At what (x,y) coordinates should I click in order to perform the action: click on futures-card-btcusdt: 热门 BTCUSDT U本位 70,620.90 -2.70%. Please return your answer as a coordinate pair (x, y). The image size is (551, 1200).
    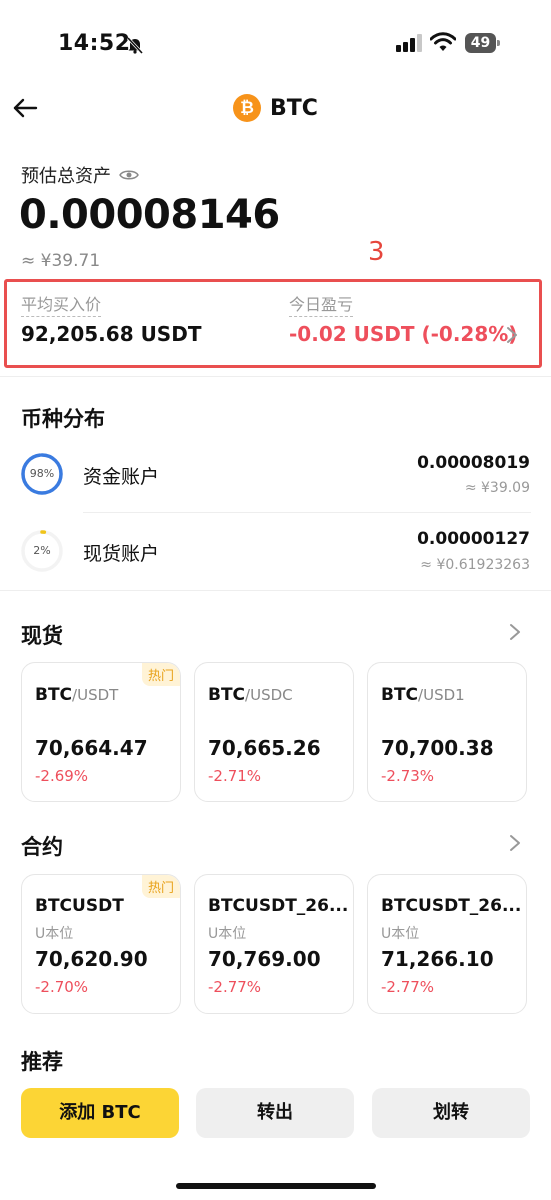
    Looking at the image, I should click on (101, 944).